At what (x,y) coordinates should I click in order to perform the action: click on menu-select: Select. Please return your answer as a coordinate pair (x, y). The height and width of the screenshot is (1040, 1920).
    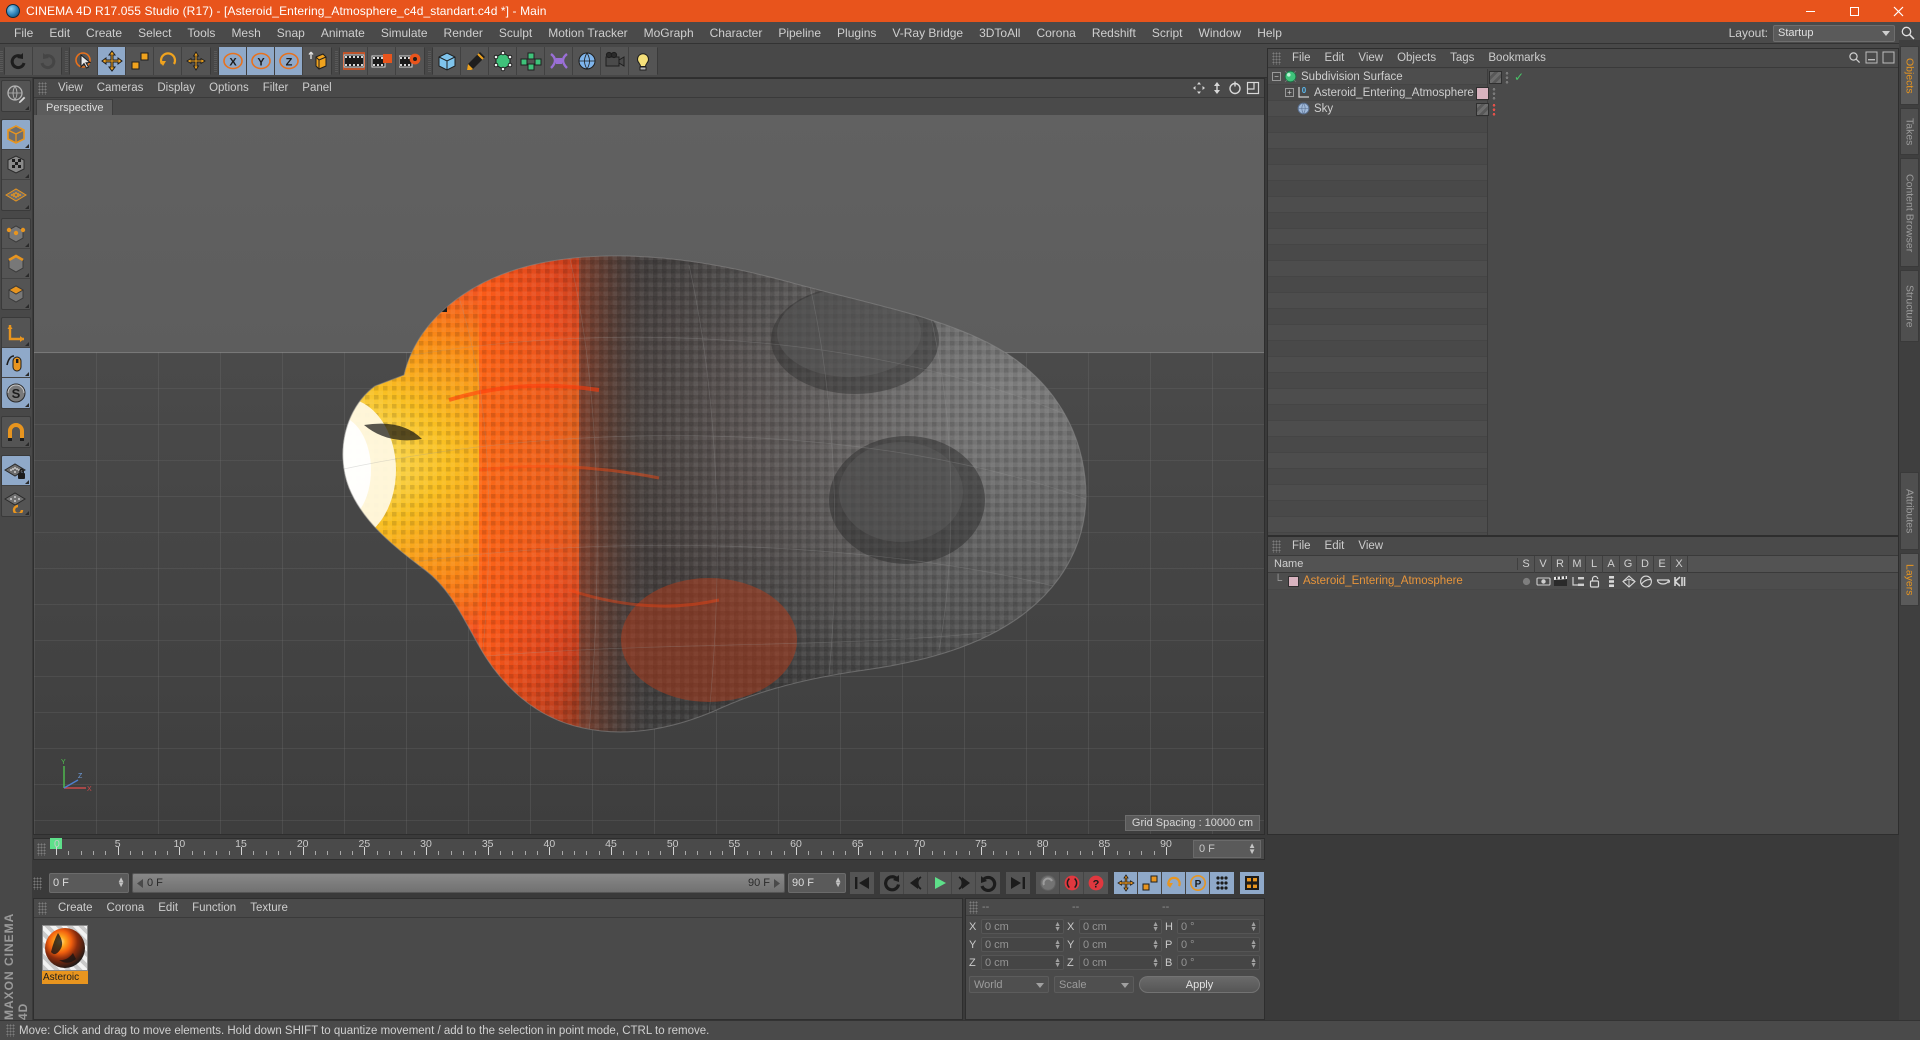
    Looking at the image, I should click on (154, 33).